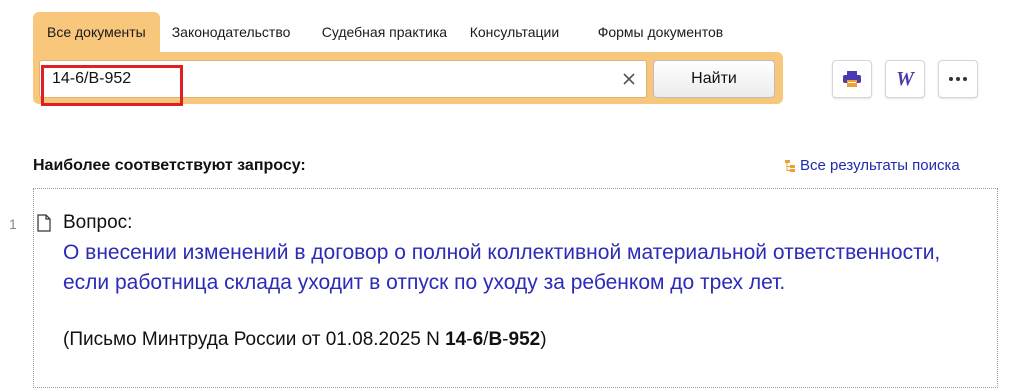 The height and width of the screenshot is (392, 1013). What do you see at coordinates (332, 79) in the screenshot?
I see `search-input` at bounding box center [332, 79].